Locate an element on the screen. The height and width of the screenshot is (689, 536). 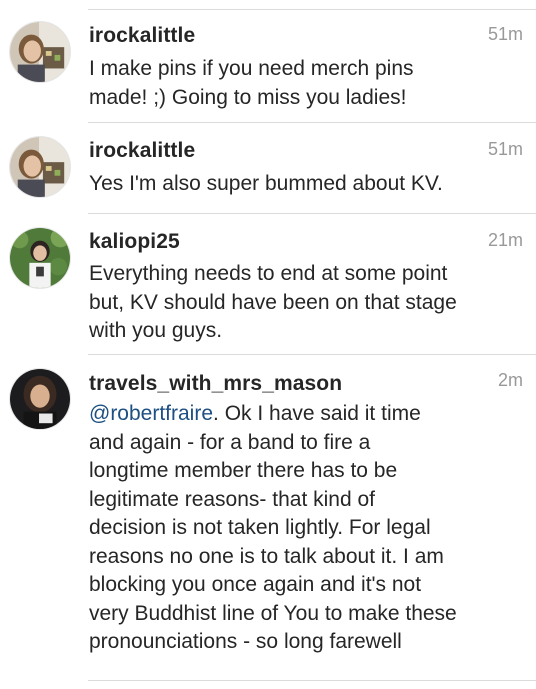
comment-text-line: very Buddhist line of You to make these is located at coordinates (273, 613).